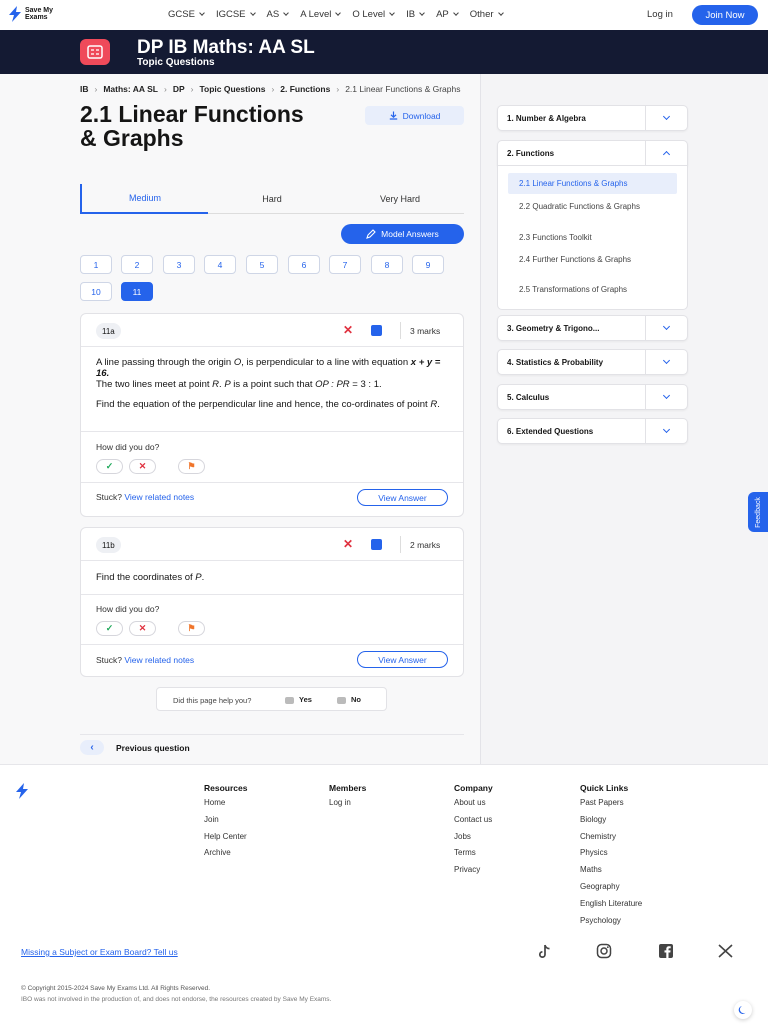 The image size is (768, 1024). Describe the element at coordinates (592, 431) in the screenshot. I see `sidebar-section-extended-questions: 6. Extended Questions` at that location.